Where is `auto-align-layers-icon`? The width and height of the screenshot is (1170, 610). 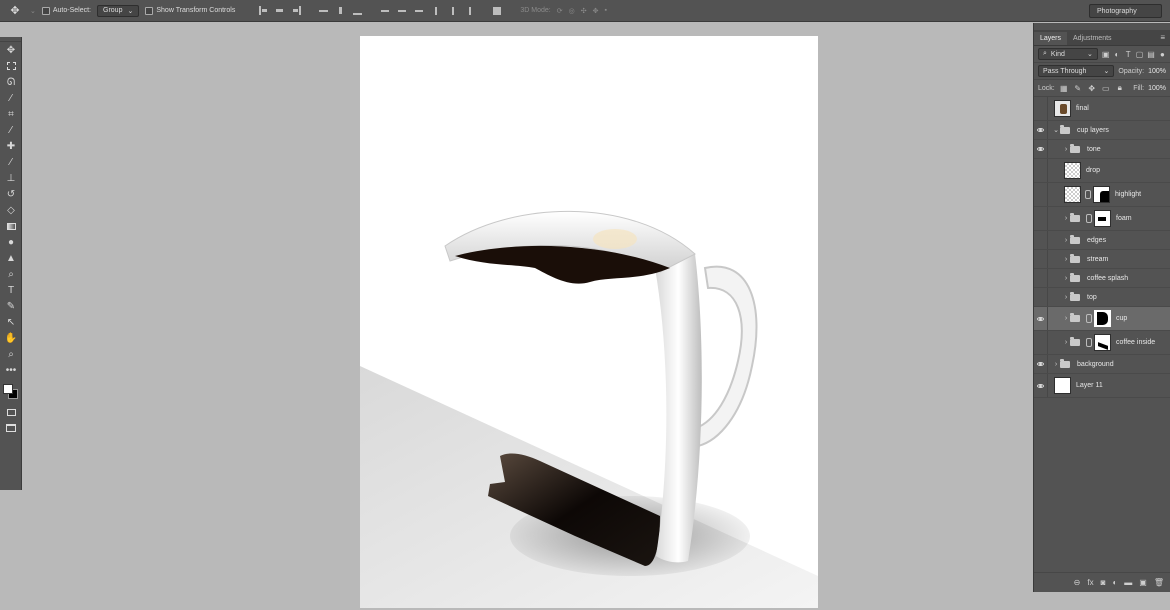 auto-align-layers-icon is located at coordinates (496, 10).